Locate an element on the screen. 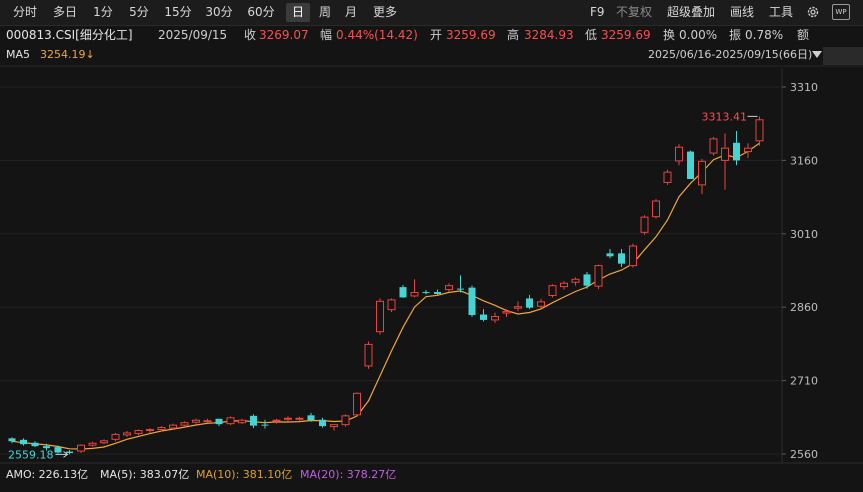 Image resolution: width=863 pixels, height=492 pixels. vol-ma20: MA(20): 378.27亿 is located at coordinates (348, 474).